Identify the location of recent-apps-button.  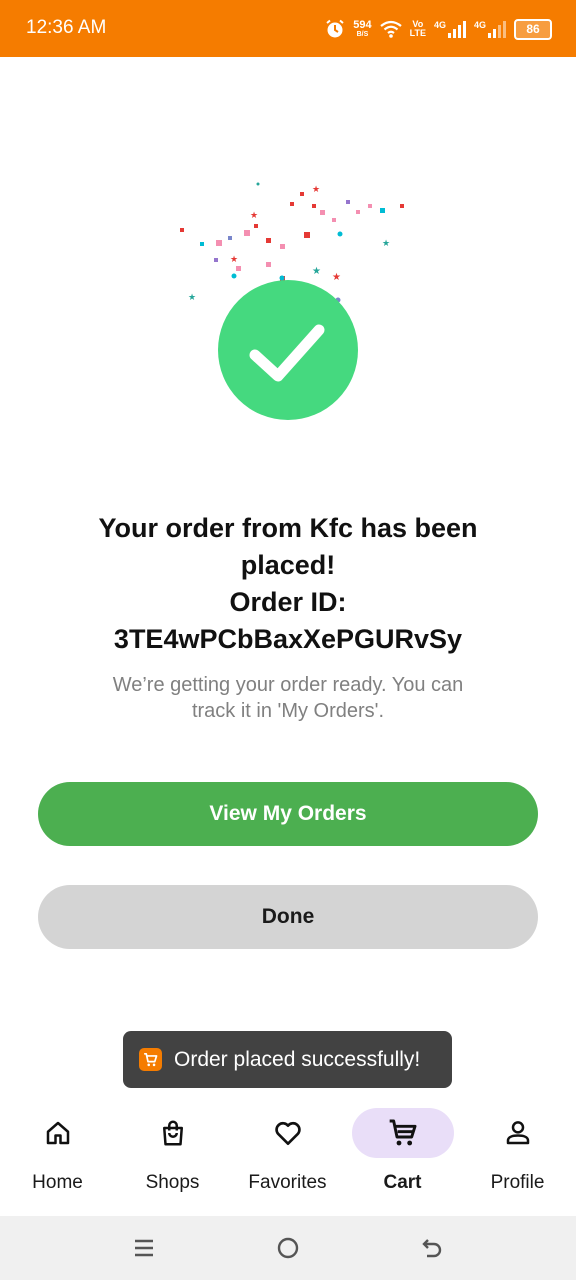
(144, 1248).